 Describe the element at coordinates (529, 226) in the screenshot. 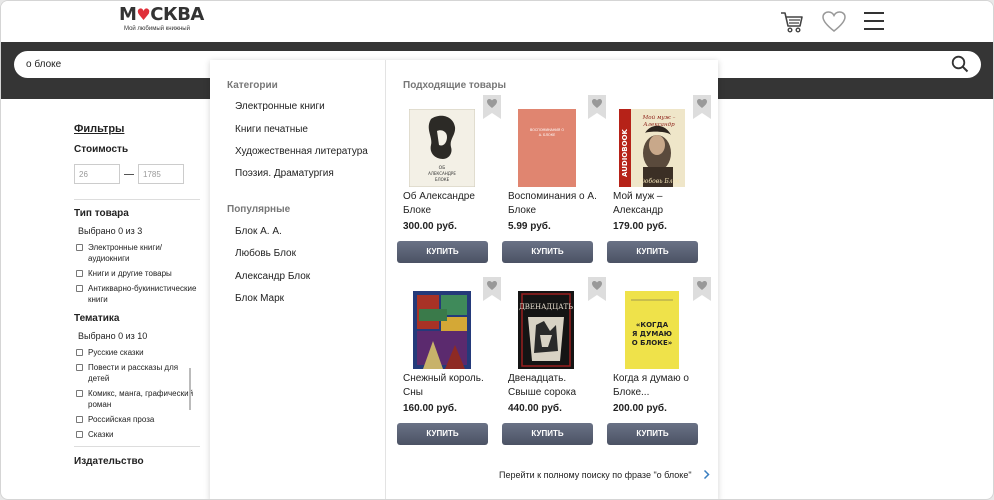

I see `product-price: 5.99 руб.` at that location.